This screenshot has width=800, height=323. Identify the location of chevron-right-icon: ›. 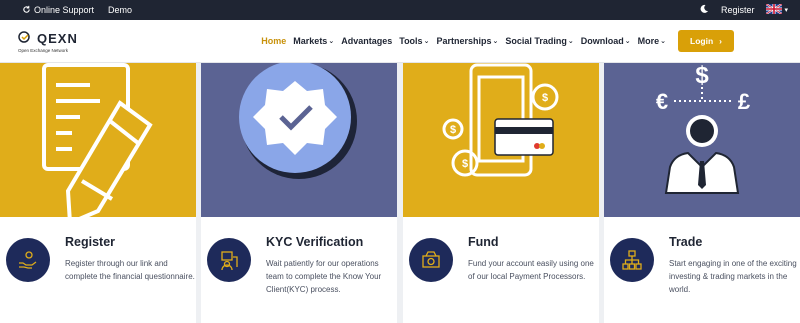
(720, 41).